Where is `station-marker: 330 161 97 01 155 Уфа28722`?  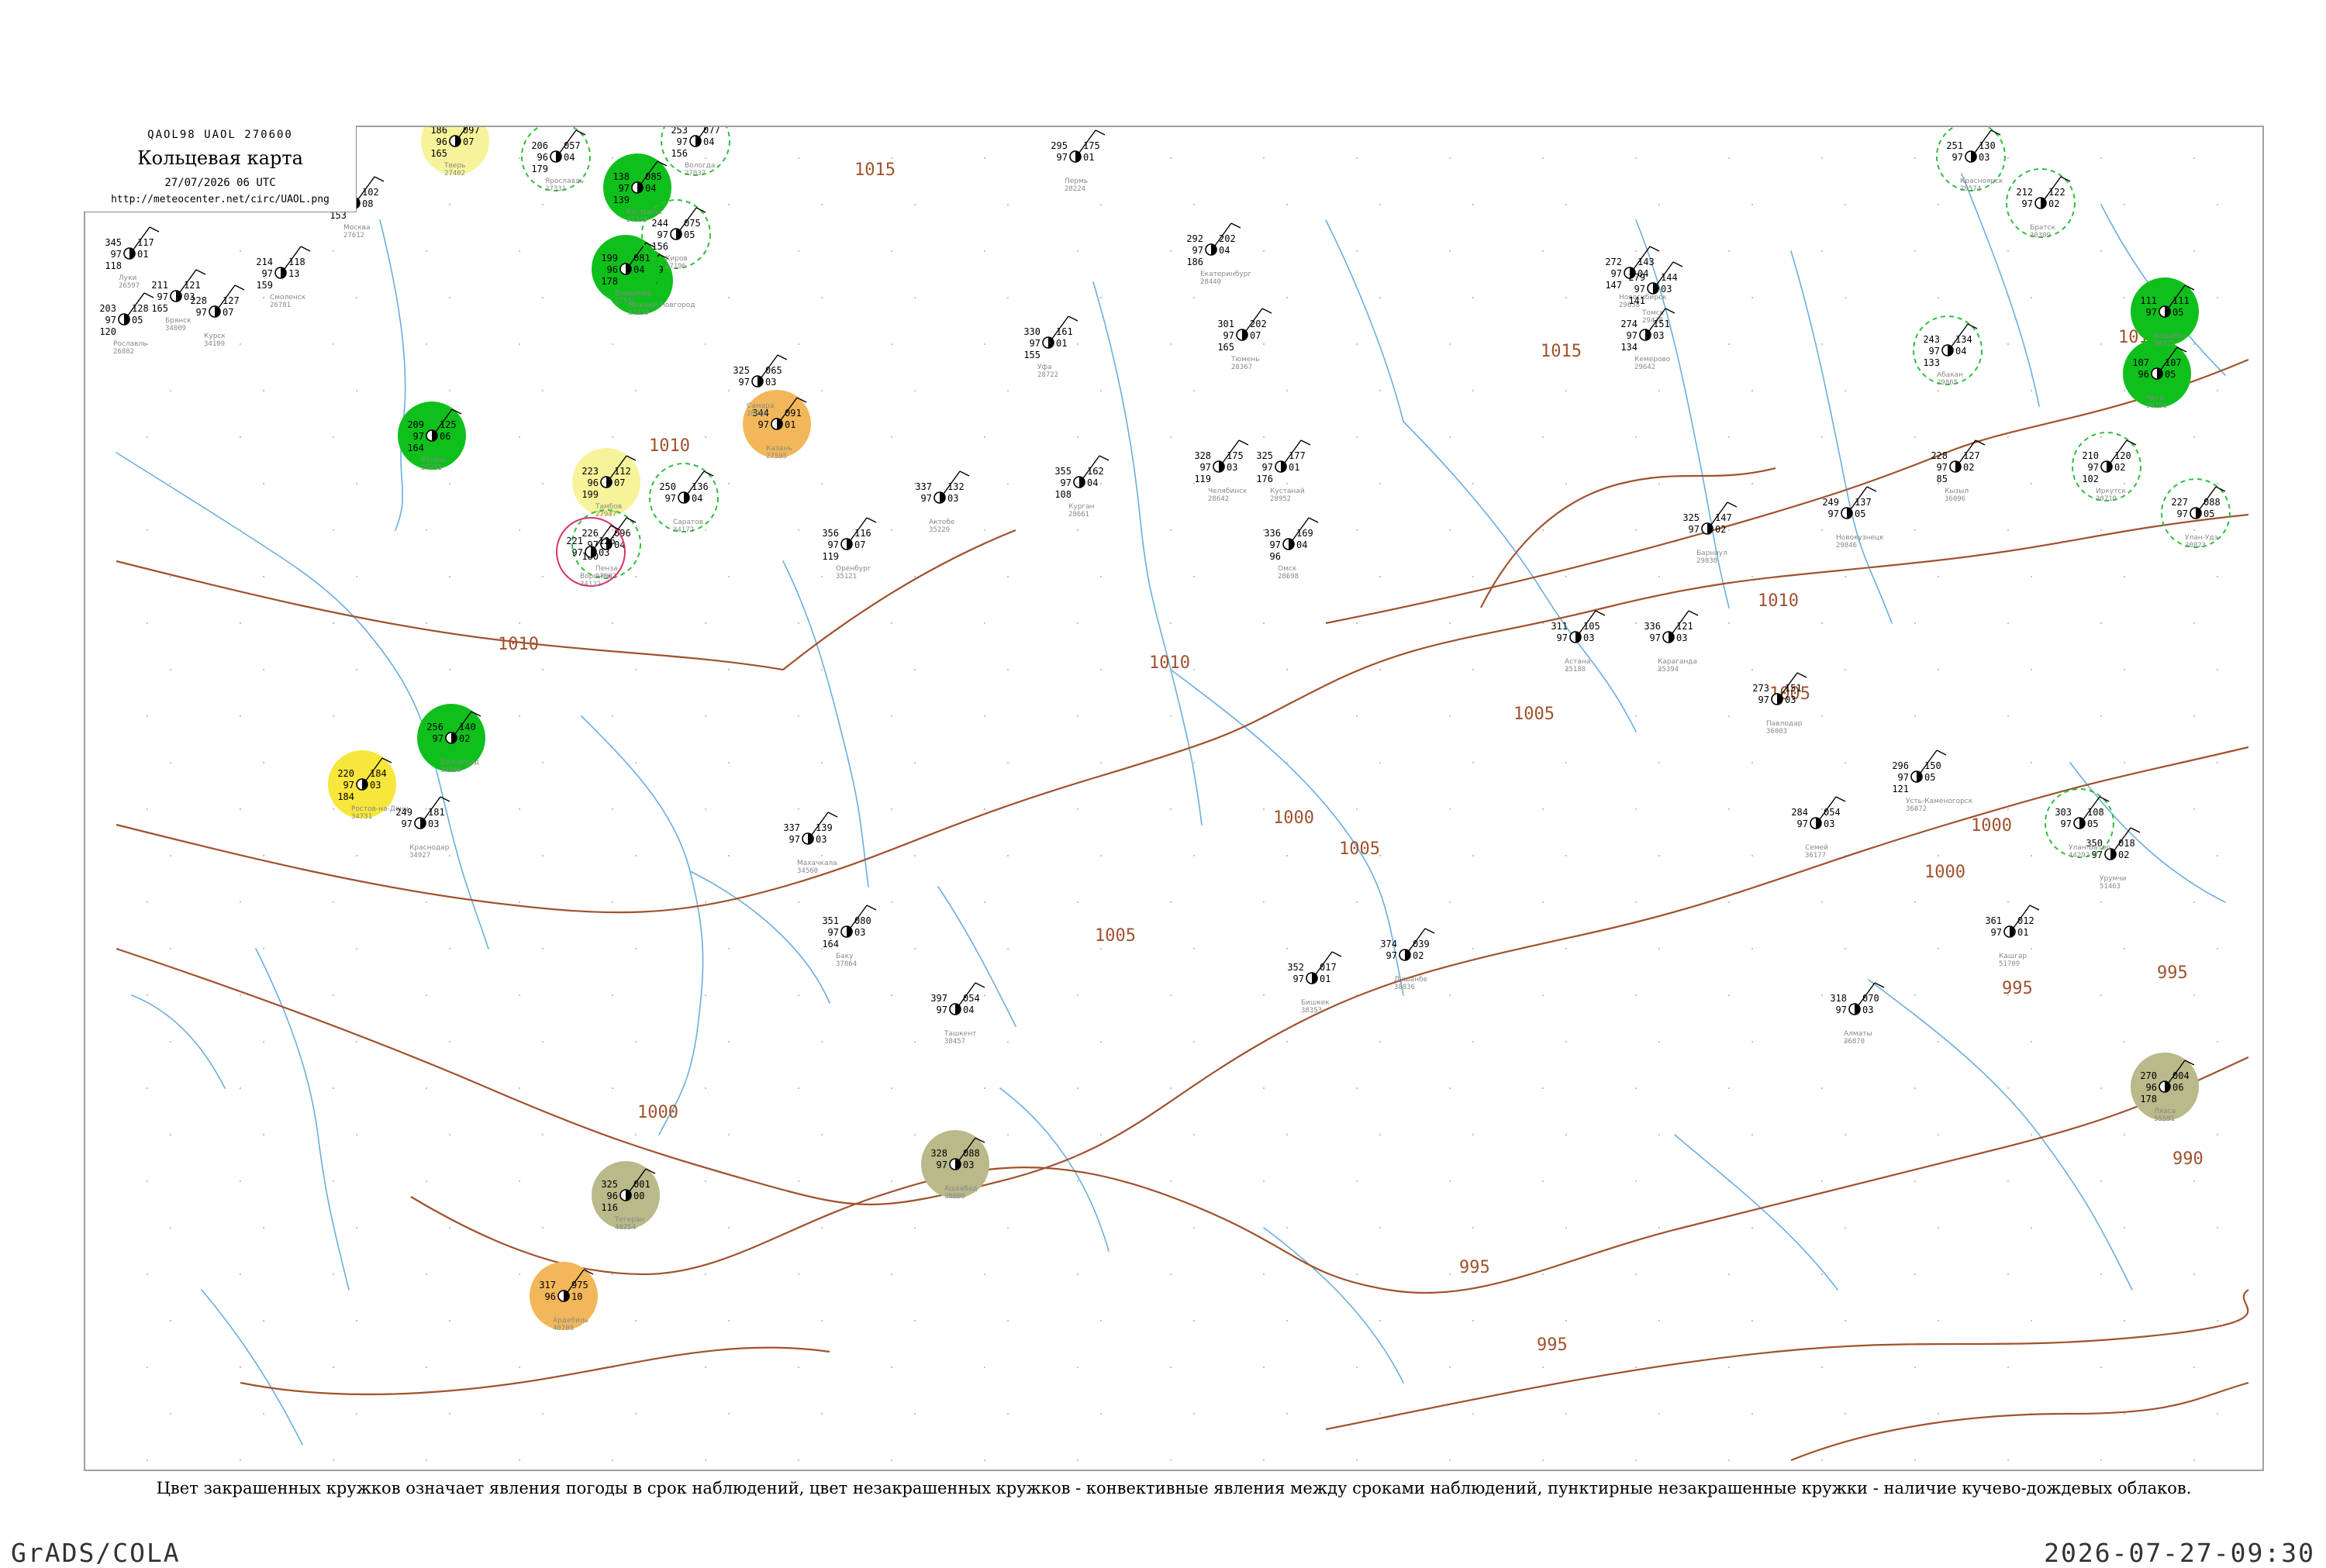 station-marker: 330 161 97 01 155 Уфа28722 is located at coordinates (1050, 347).